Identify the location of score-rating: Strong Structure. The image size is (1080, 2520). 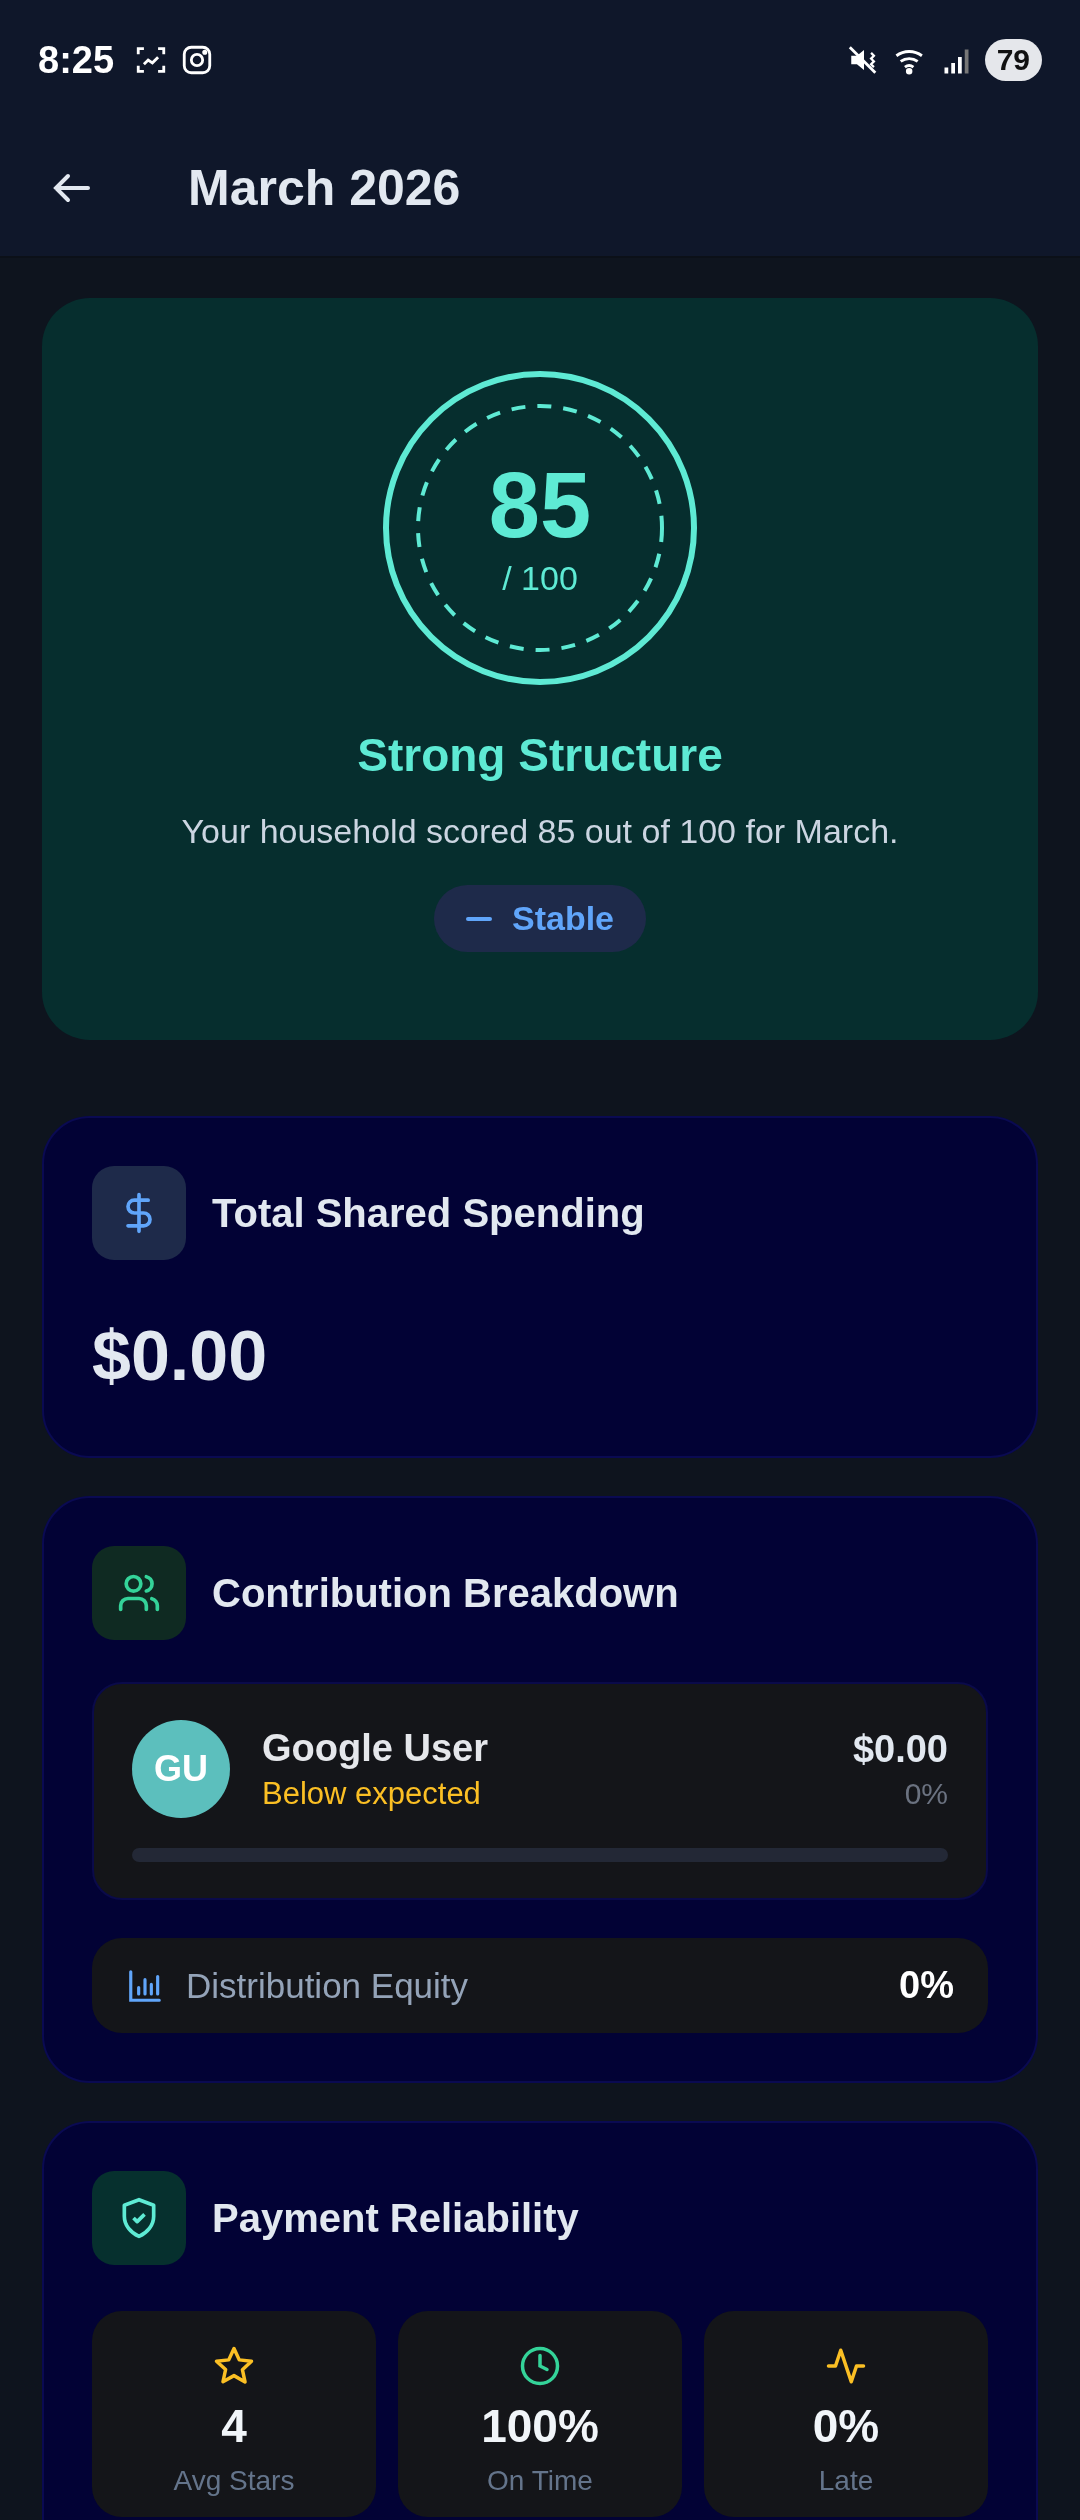
(540, 755).